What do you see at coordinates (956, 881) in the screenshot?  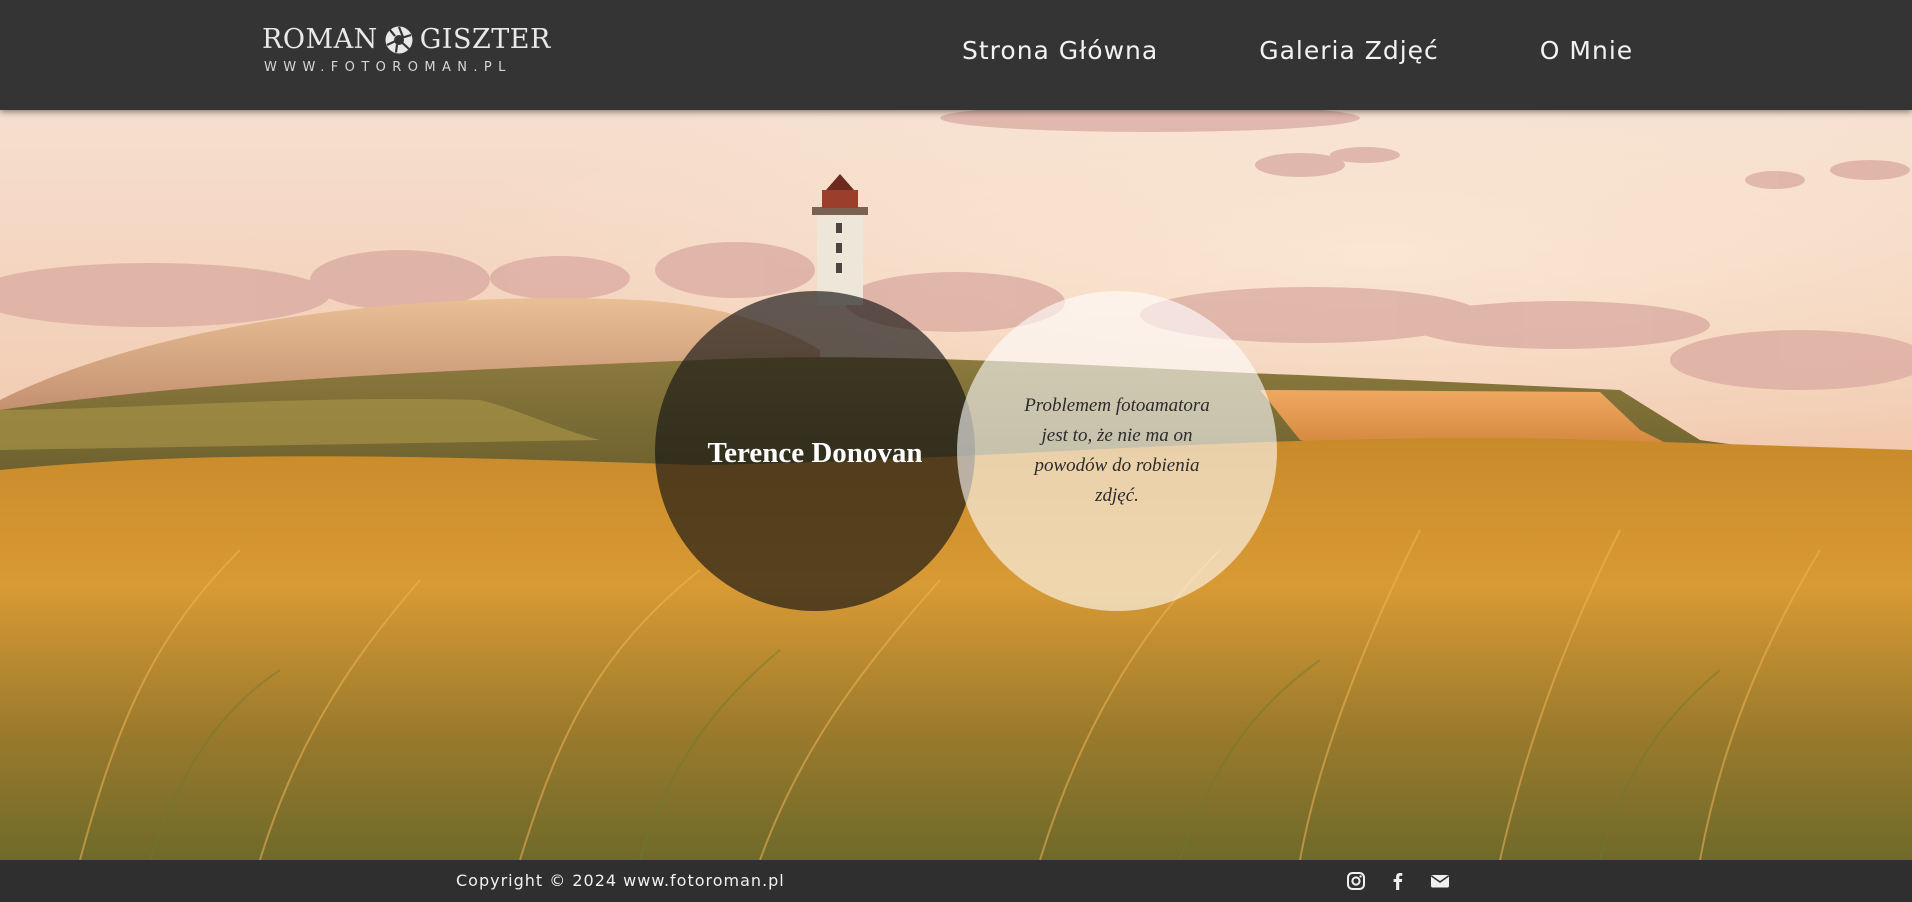 I see `site-footer: Copyright © 2024 www.fotoroman.pl` at bounding box center [956, 881].